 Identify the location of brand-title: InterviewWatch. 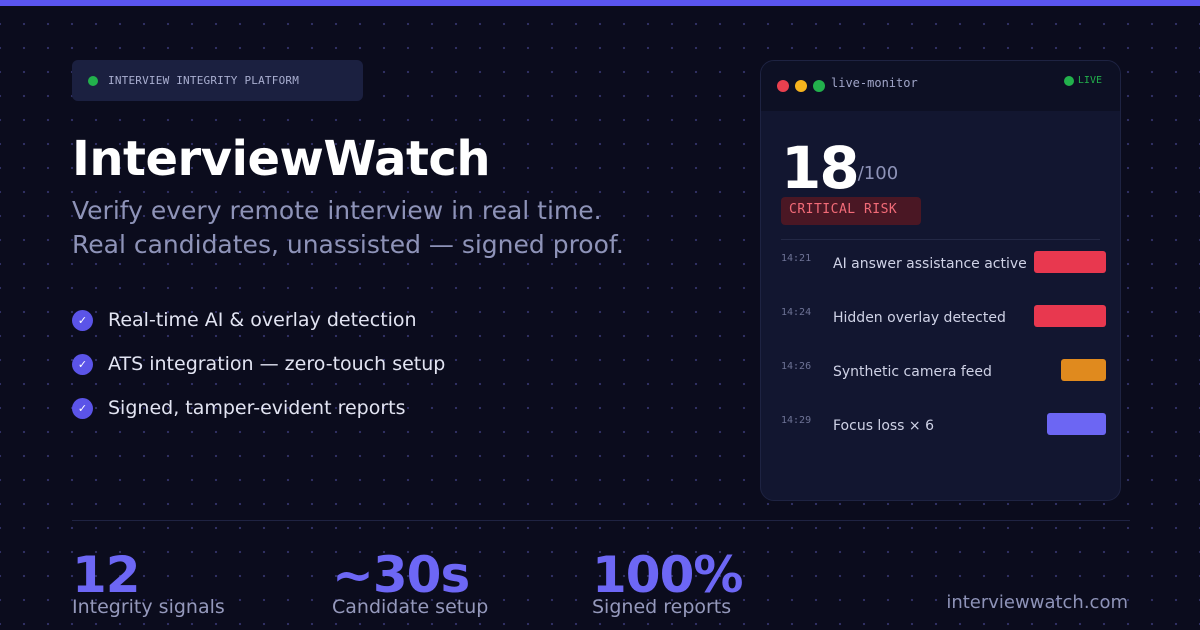
(281, 159).